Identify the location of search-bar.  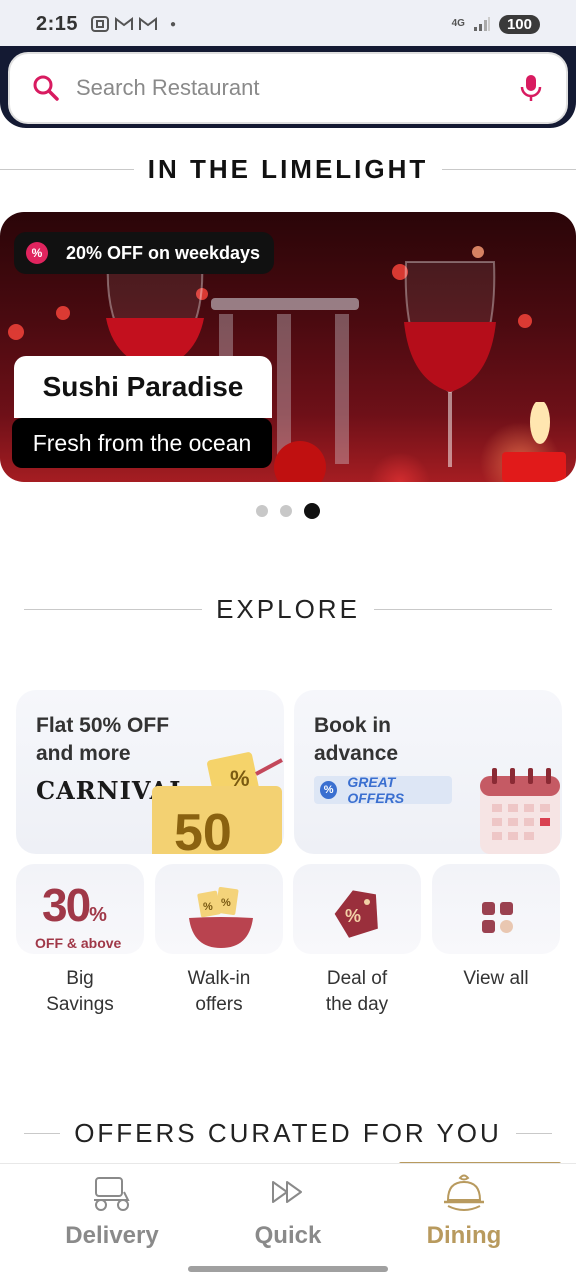
(288, 88).